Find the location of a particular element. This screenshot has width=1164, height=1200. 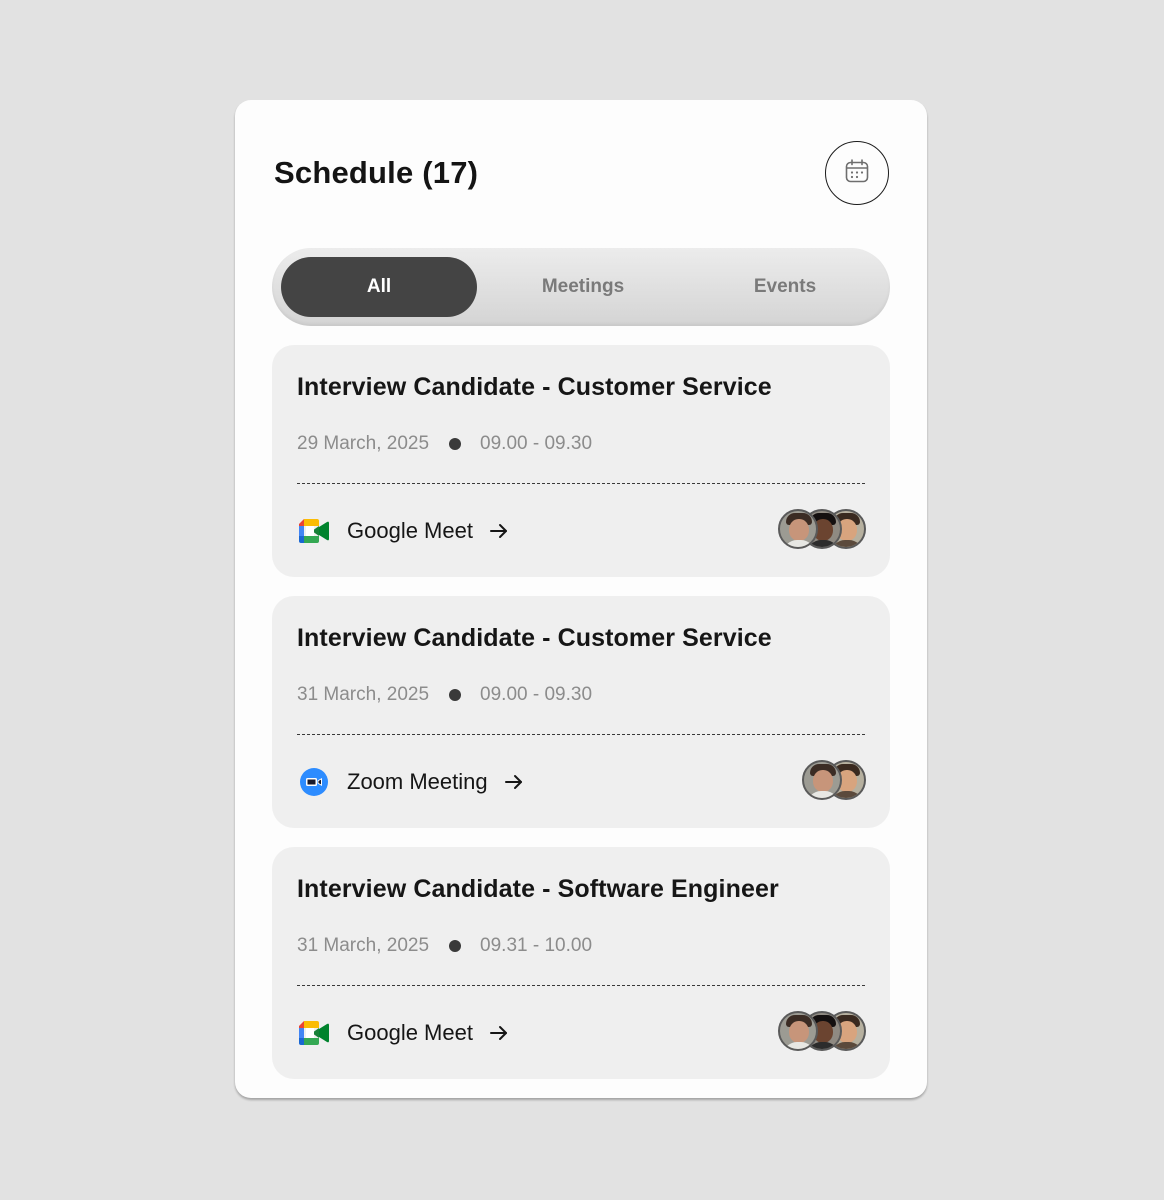

tab-events: Events is located at coordinates (785, 287).